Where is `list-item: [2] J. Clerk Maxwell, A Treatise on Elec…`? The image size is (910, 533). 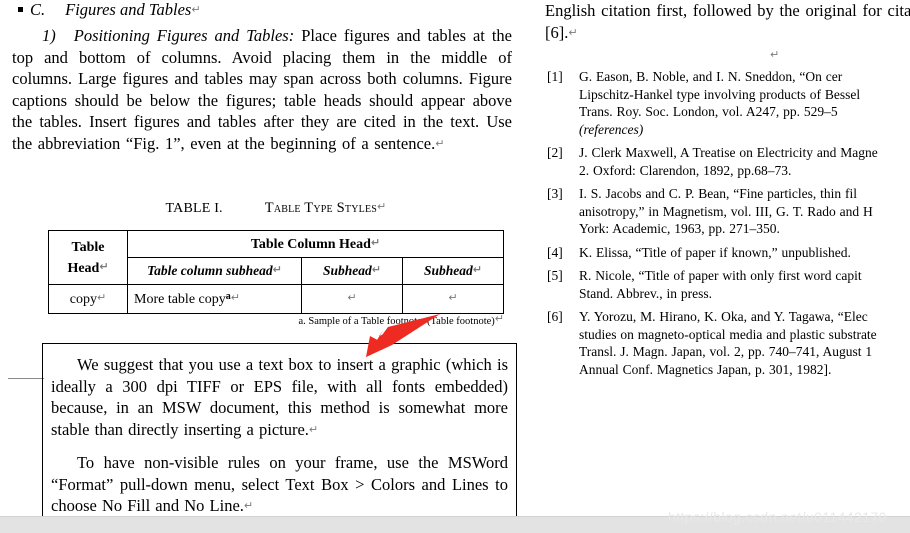
list-item: [2] J. Clerk Maxwell, A Treatise on Elec… is located at coordinates (727, 161).